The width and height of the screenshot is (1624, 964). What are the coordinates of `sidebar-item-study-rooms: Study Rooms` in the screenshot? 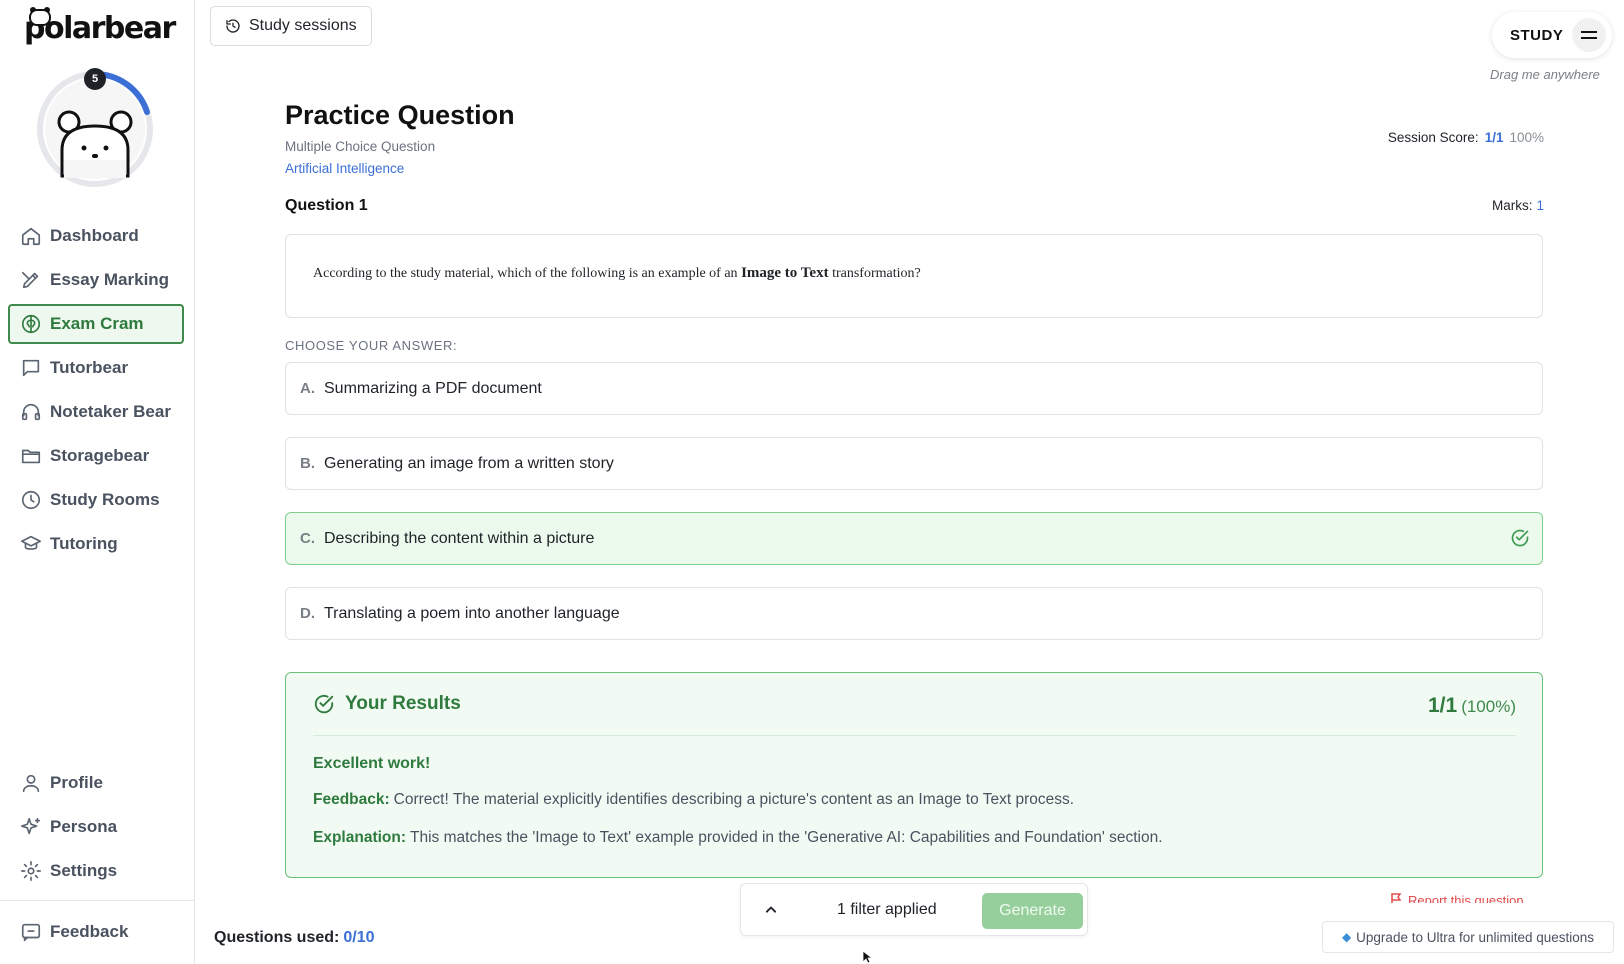 It's located at (96, 500).